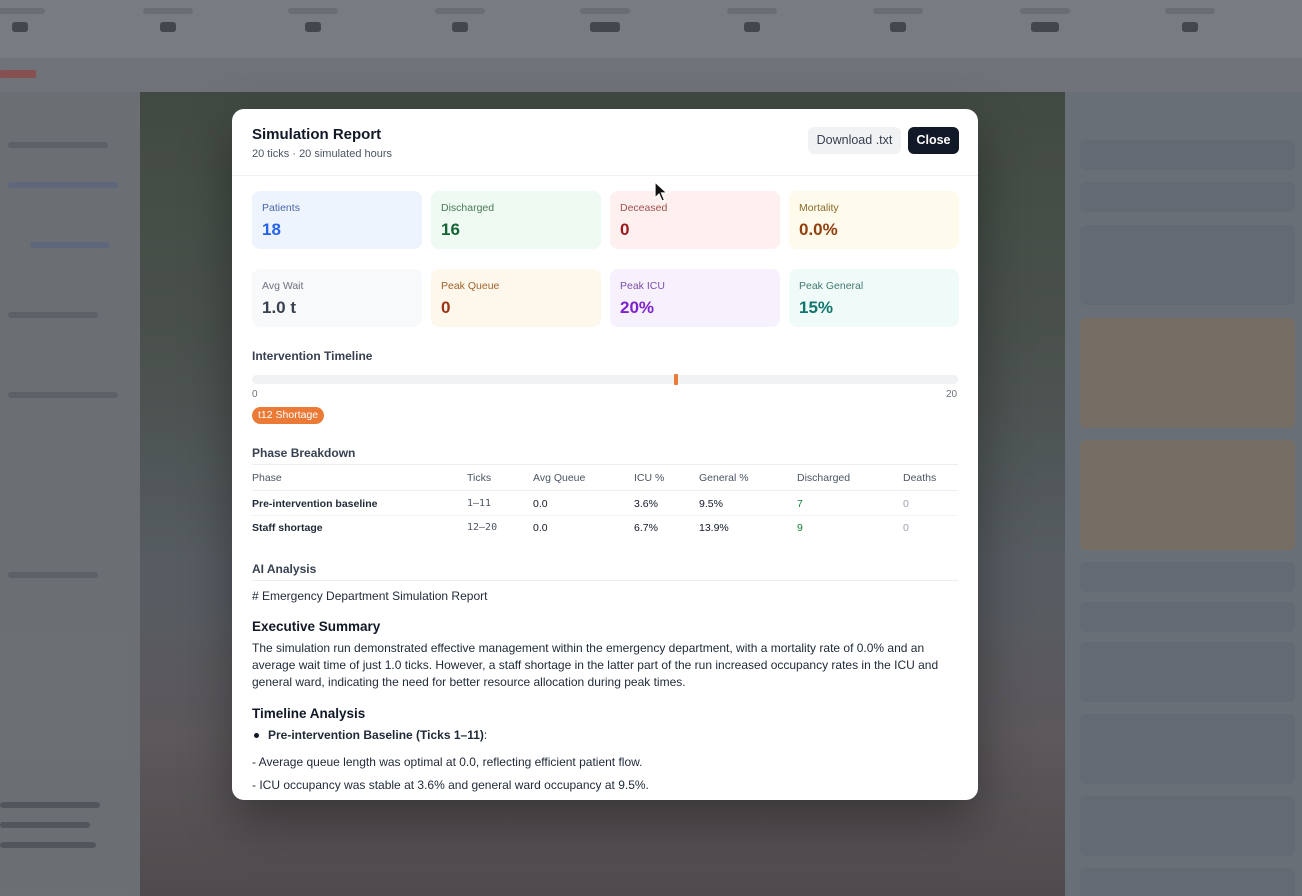 This screenshot has height=896, width=1302. What do you see at coordinates (337, 298) in the screenshot?
I see `stat-card-avg-wait: Avg Wait 1.0 t` at bounding box center [337, 298].